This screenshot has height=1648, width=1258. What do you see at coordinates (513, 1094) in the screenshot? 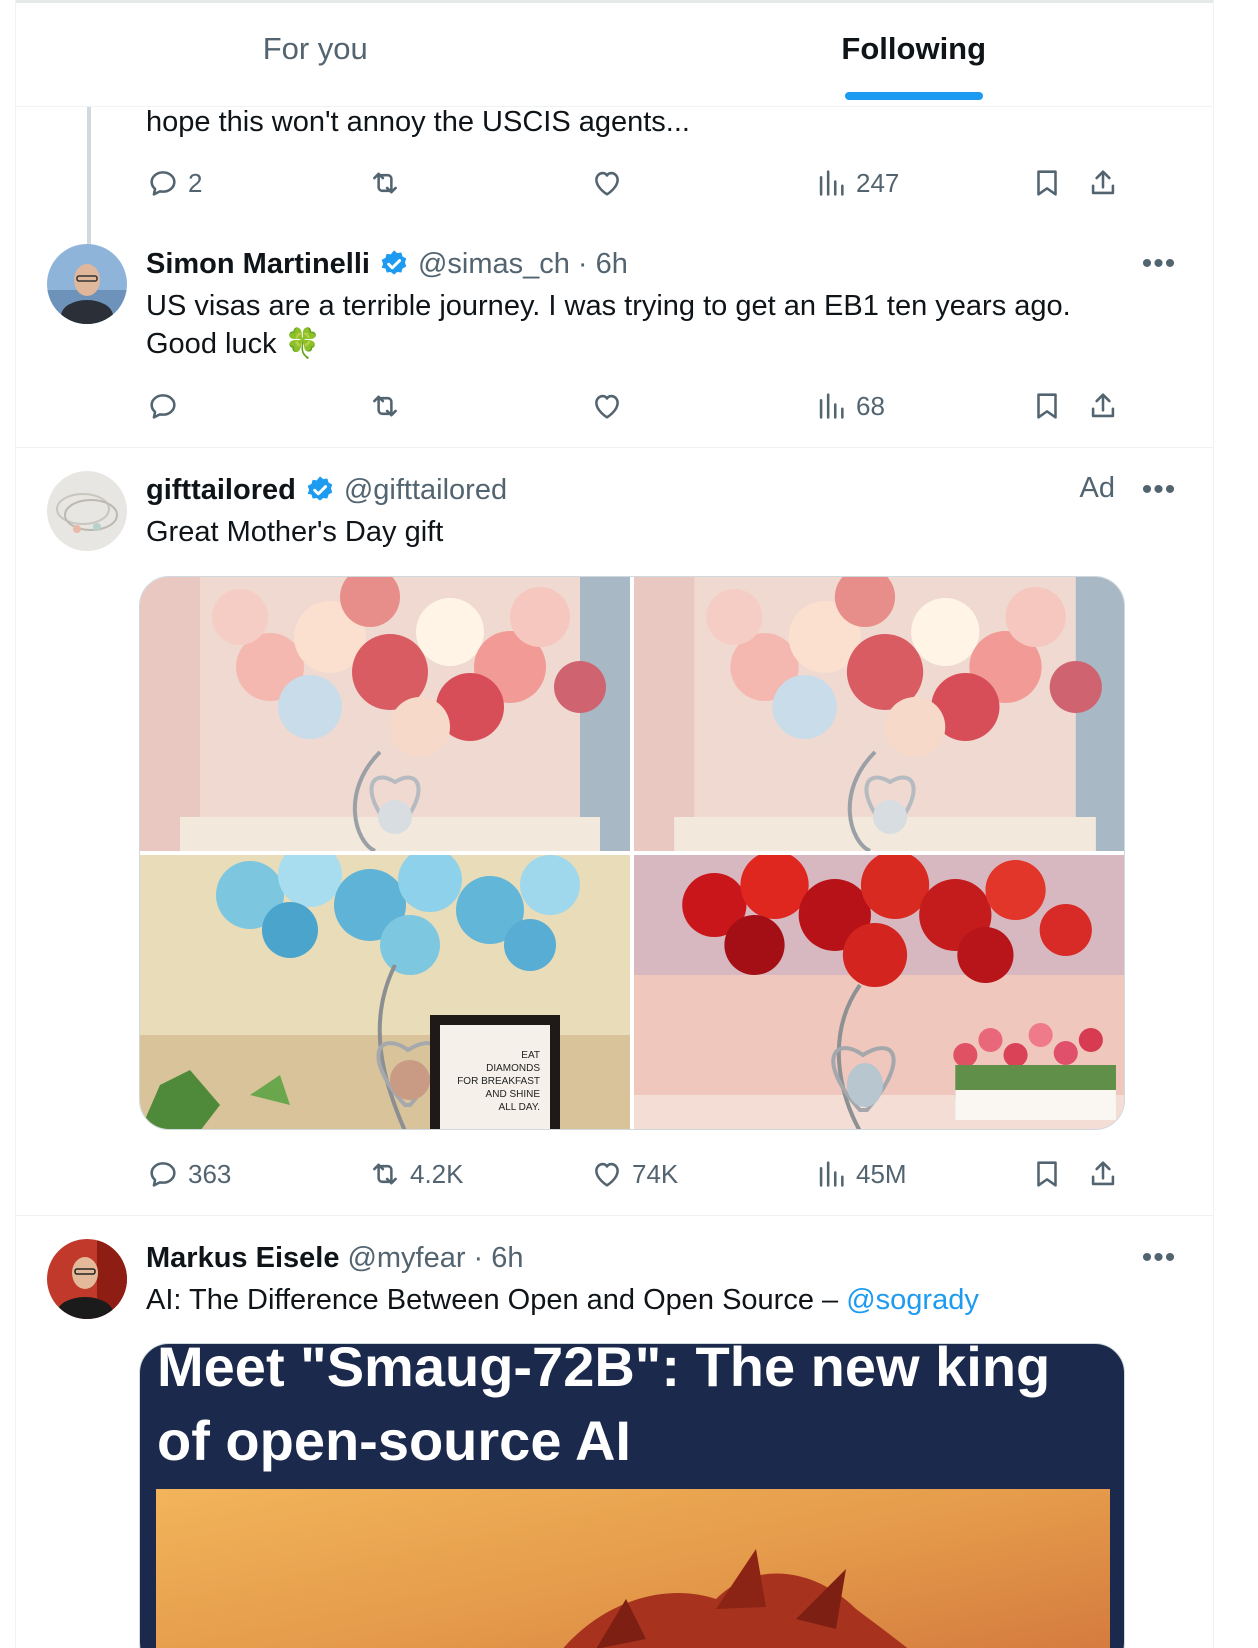
I see `sign-line-4: AND SHINE` at bounding box center [513, 1094].